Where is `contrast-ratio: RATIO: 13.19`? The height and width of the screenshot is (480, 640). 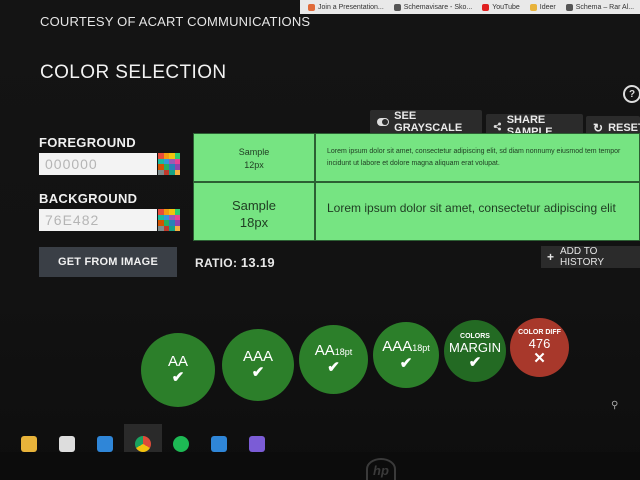
contrast-ratio: RATIO: 13.19 is located at coordinates (235, 262).